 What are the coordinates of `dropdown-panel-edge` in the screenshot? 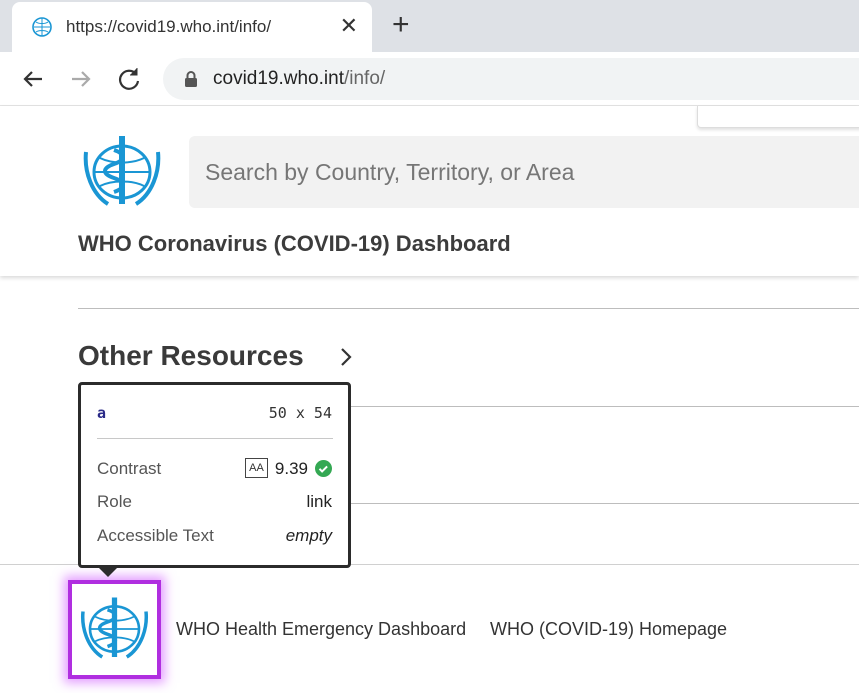 It's located at (778, 117).